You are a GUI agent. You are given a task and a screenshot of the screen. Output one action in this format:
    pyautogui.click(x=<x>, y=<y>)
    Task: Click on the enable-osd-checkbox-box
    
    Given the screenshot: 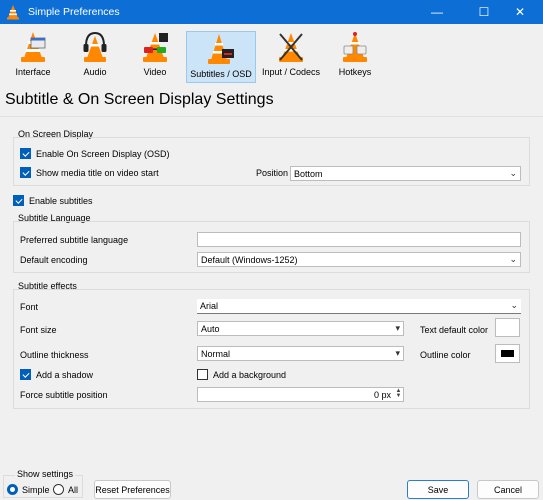 What is the action you would take?
    pyautogui.click(x=25, y=153)
    